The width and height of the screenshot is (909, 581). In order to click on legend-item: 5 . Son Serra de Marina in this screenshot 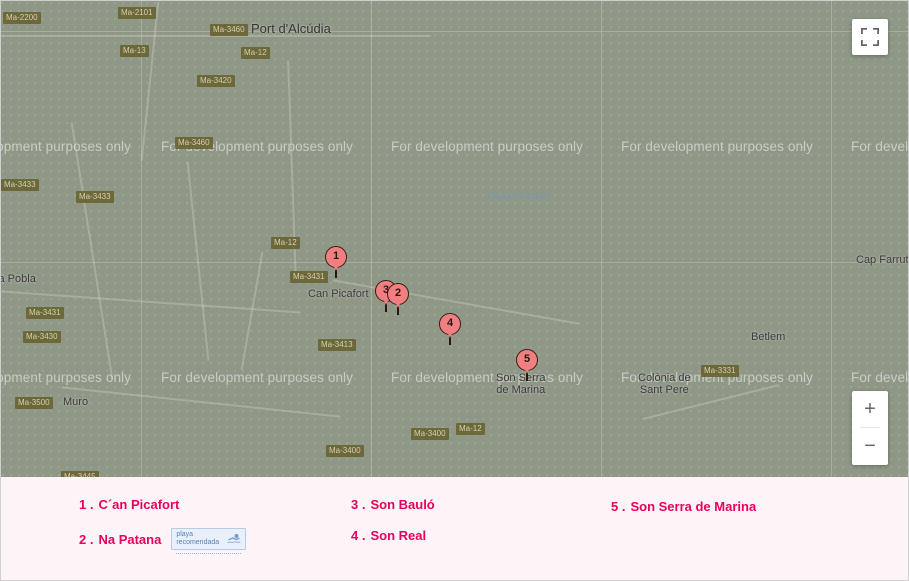, I will do `click(683, 506)`.